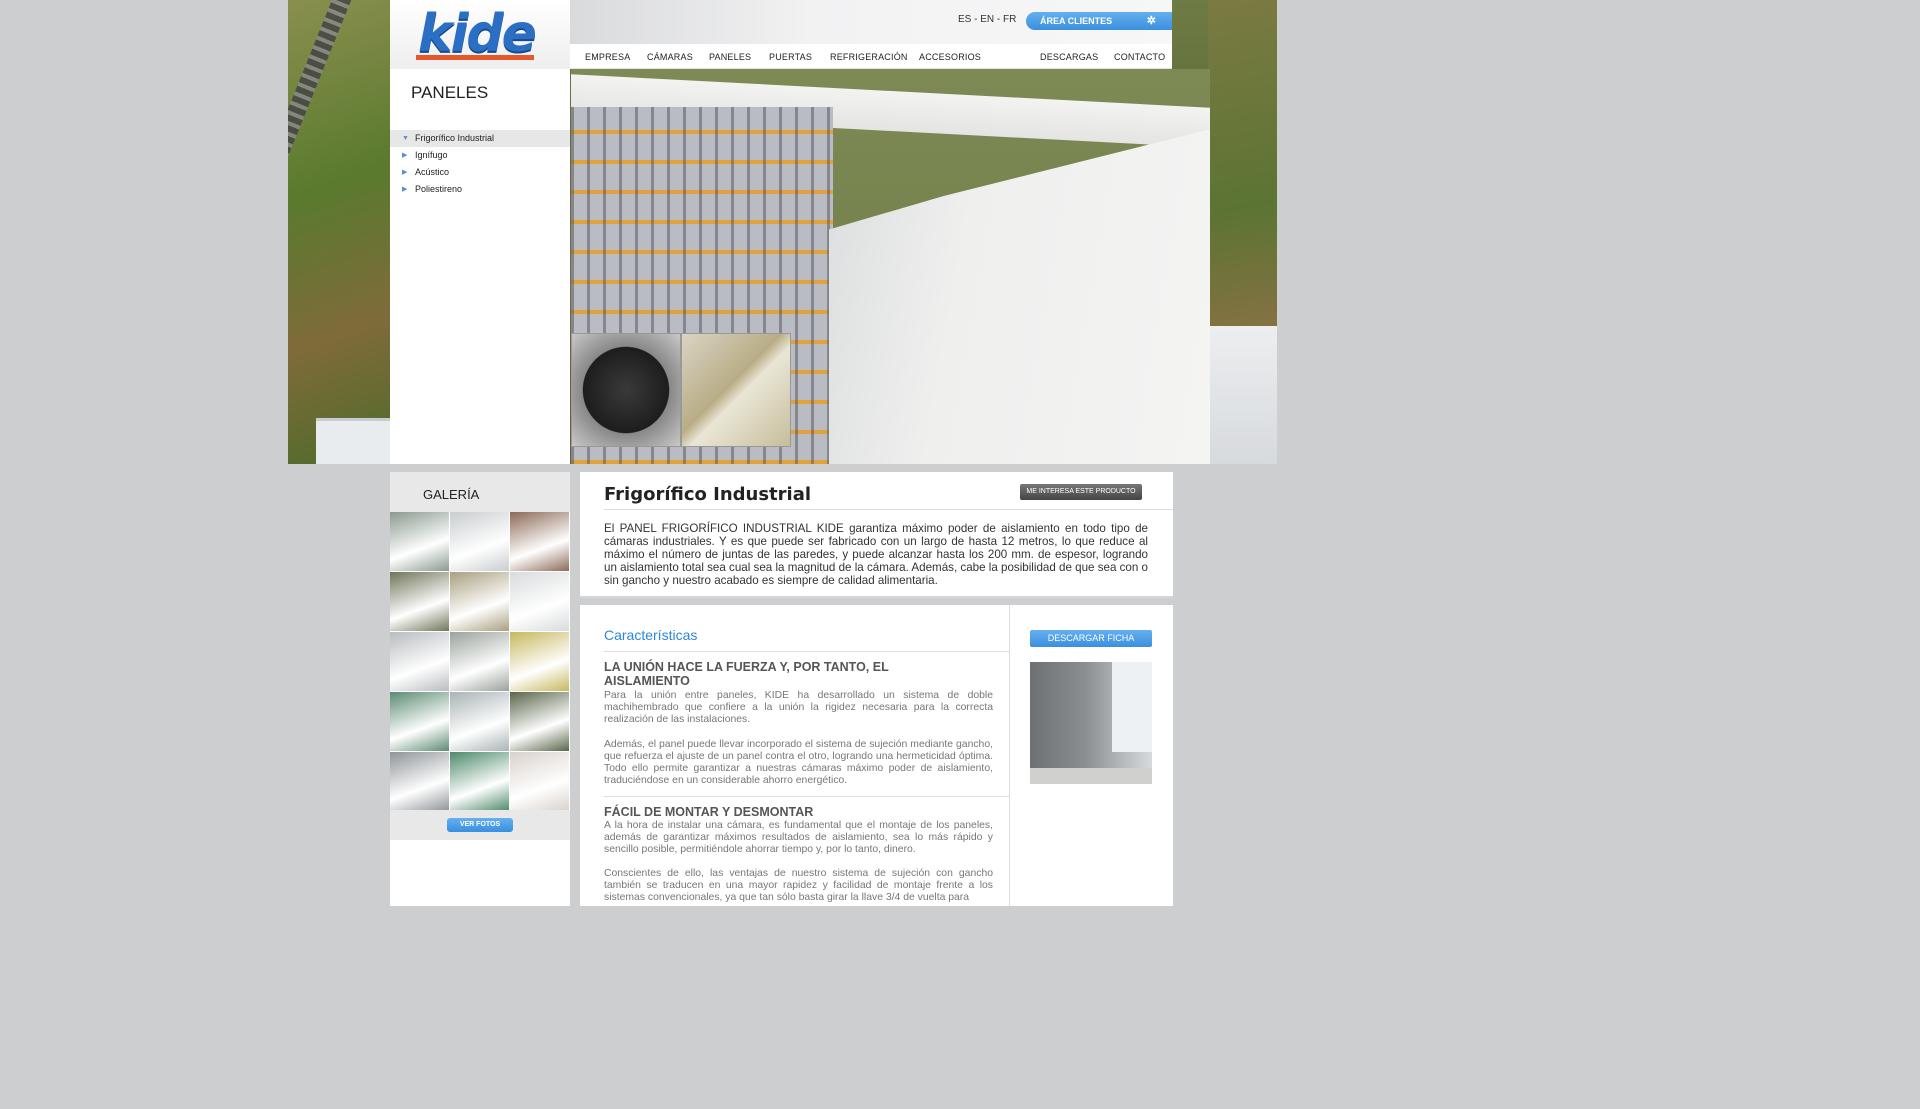 The width and height of the screenshot is (1920, 1109). What do you see at coordinates (405, 138) in the screenshot?
I see `triangle-down-icon: ▼` at bounding box center [405, 138].